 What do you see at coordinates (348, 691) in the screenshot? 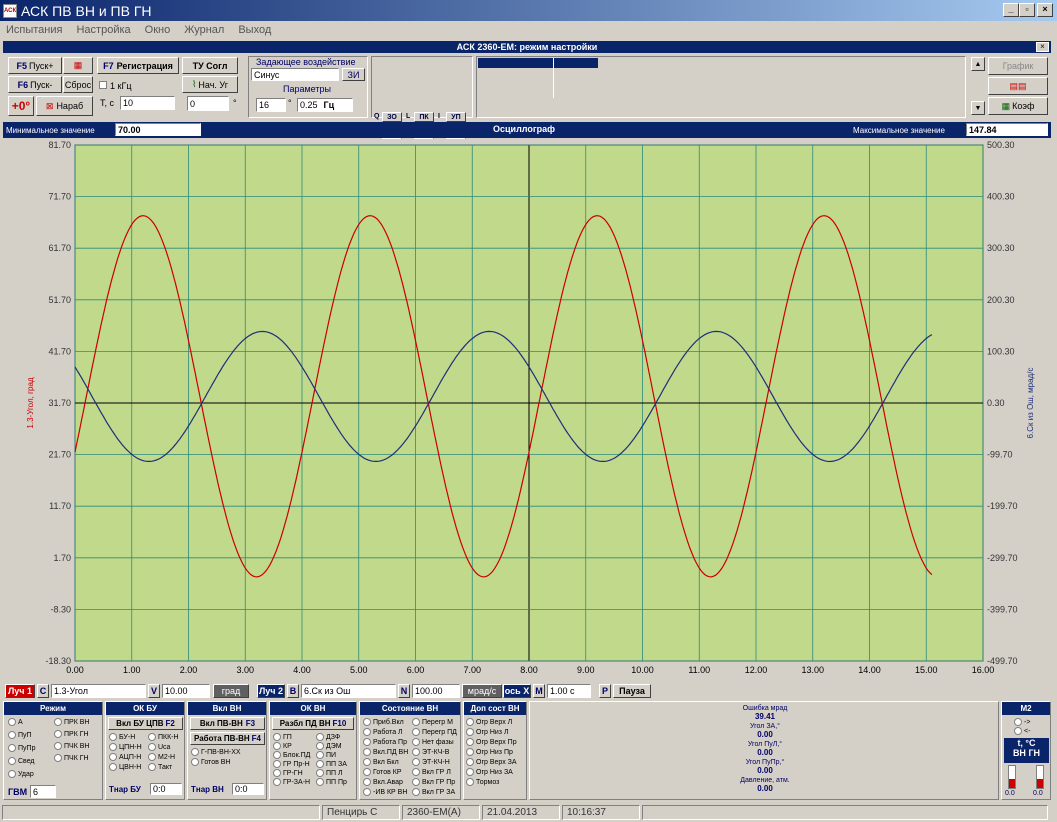
I see `channel2-select: 6.Ск из Ош` at bounding box center [348, 691].